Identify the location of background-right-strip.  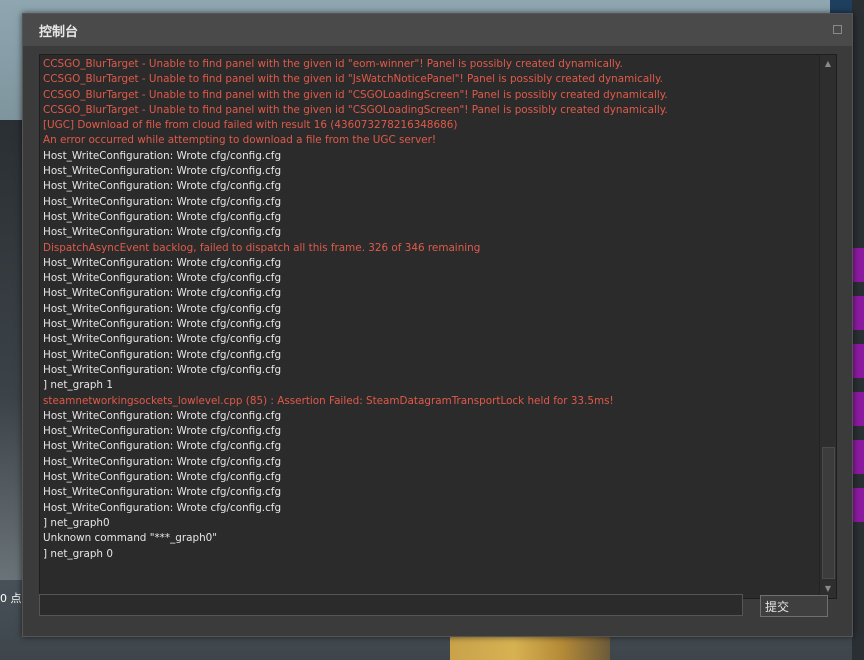
(858, 330).